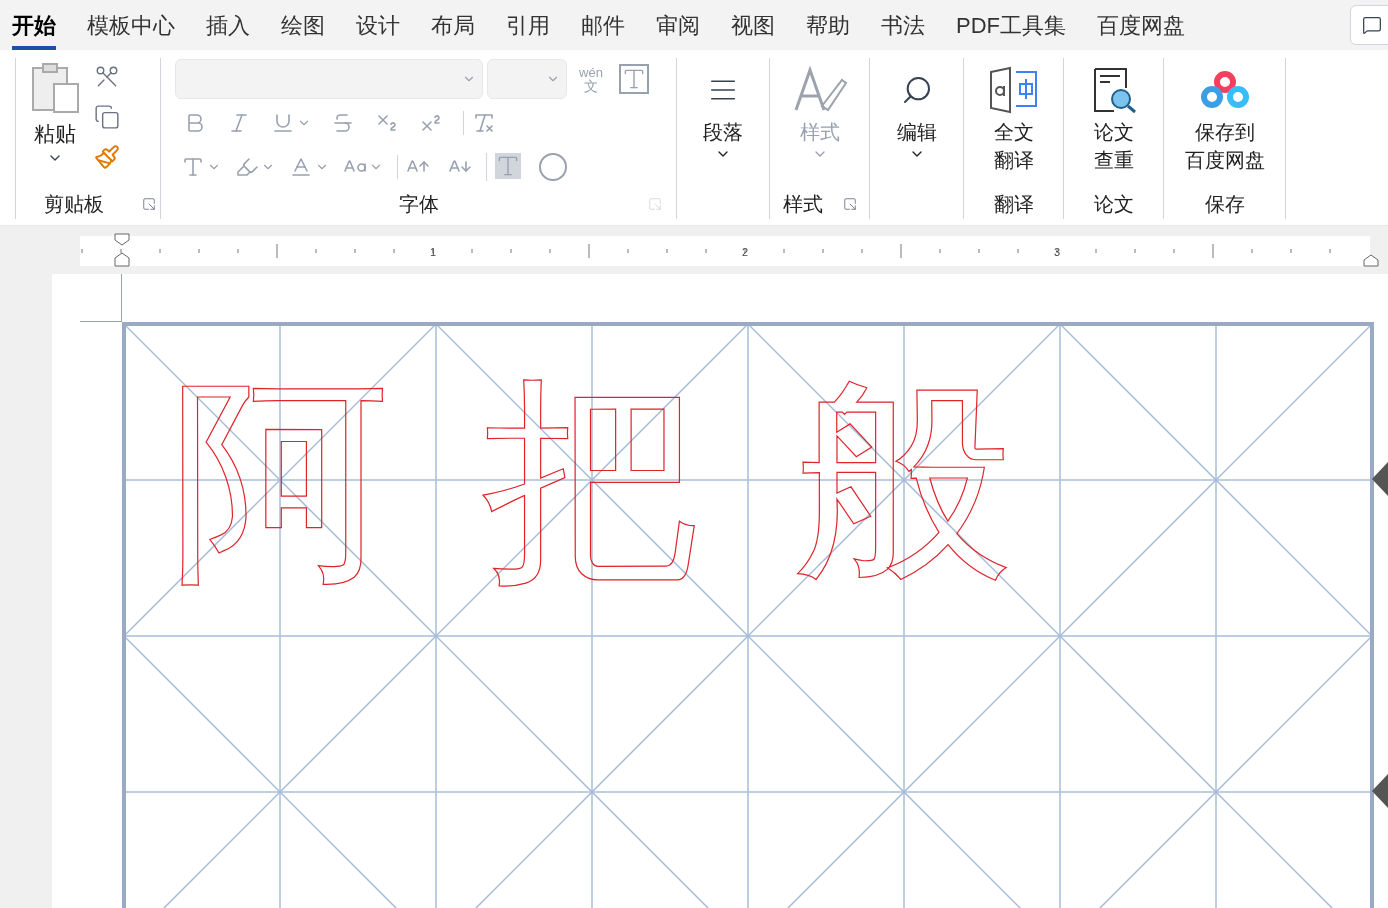  I want to click on ribbon-tab: 绘图, so click(303, 25).